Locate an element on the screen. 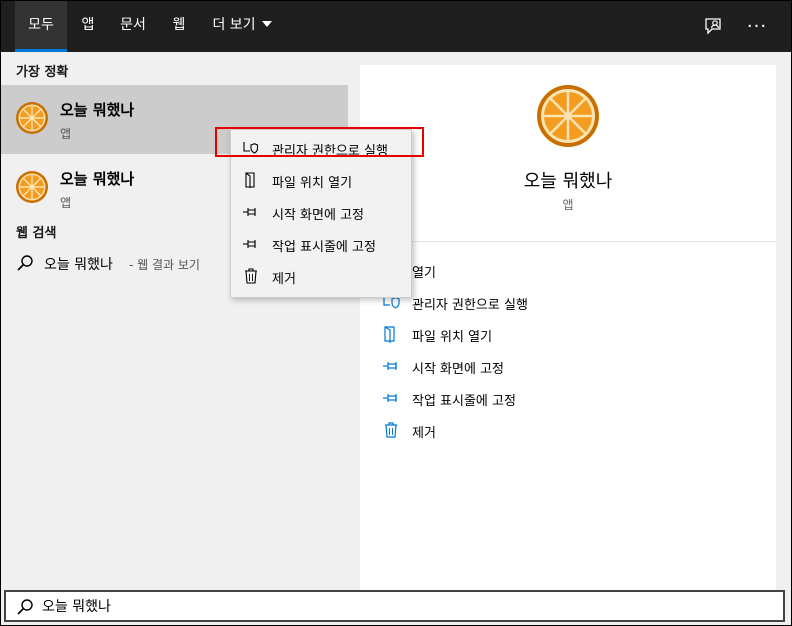 This screenshot has width=792, height=626. tab-web: 웹 is located at coordinates (179, 26).